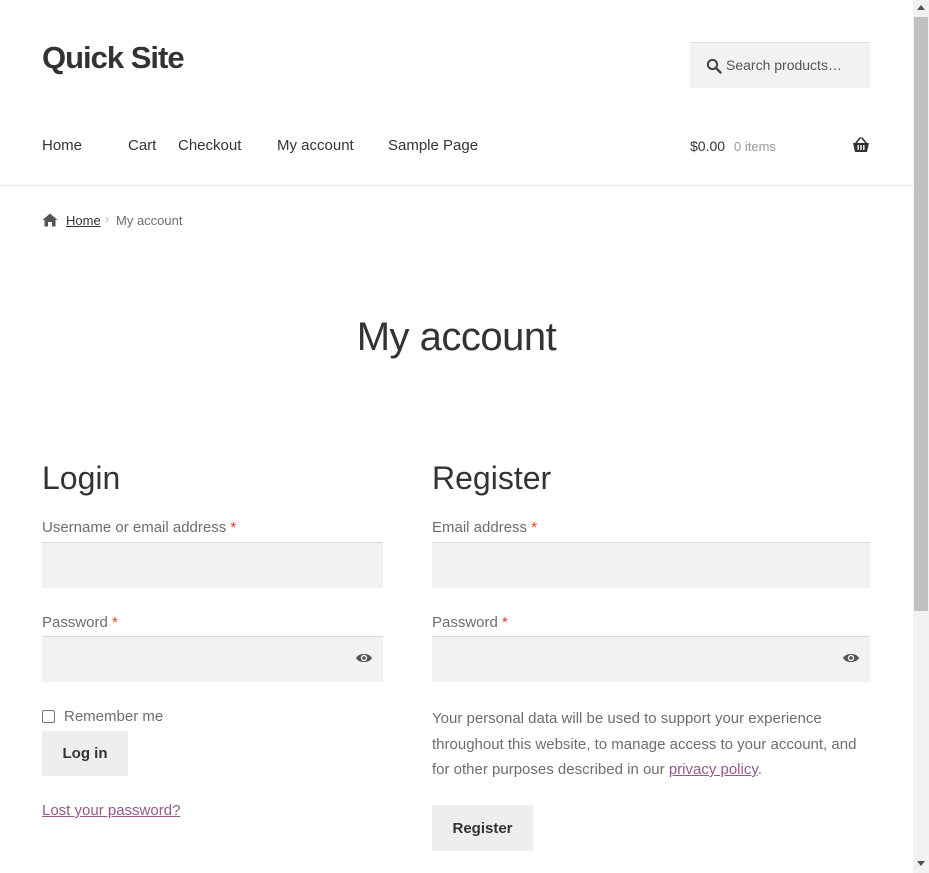  I want to click on privacy-text-end: ., so click(759, 769).